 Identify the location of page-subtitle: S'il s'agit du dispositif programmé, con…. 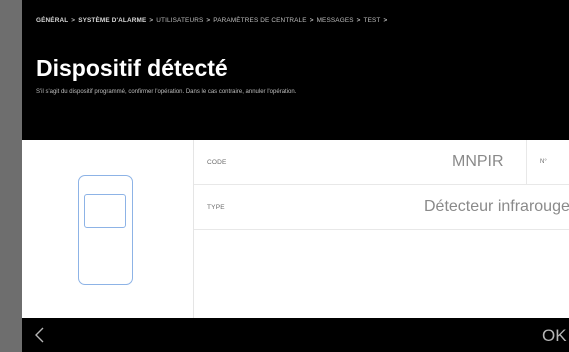
(166, 92).